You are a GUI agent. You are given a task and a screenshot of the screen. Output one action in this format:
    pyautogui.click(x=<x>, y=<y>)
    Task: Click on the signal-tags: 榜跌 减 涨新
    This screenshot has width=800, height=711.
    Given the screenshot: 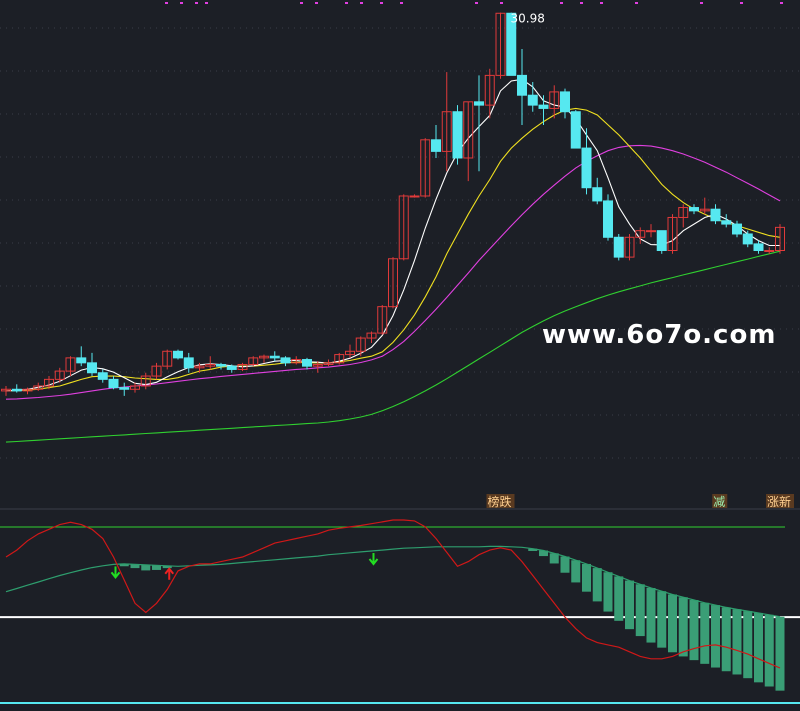 What is the action you would take?
    pyautogui.click(x=640, y=501)
    